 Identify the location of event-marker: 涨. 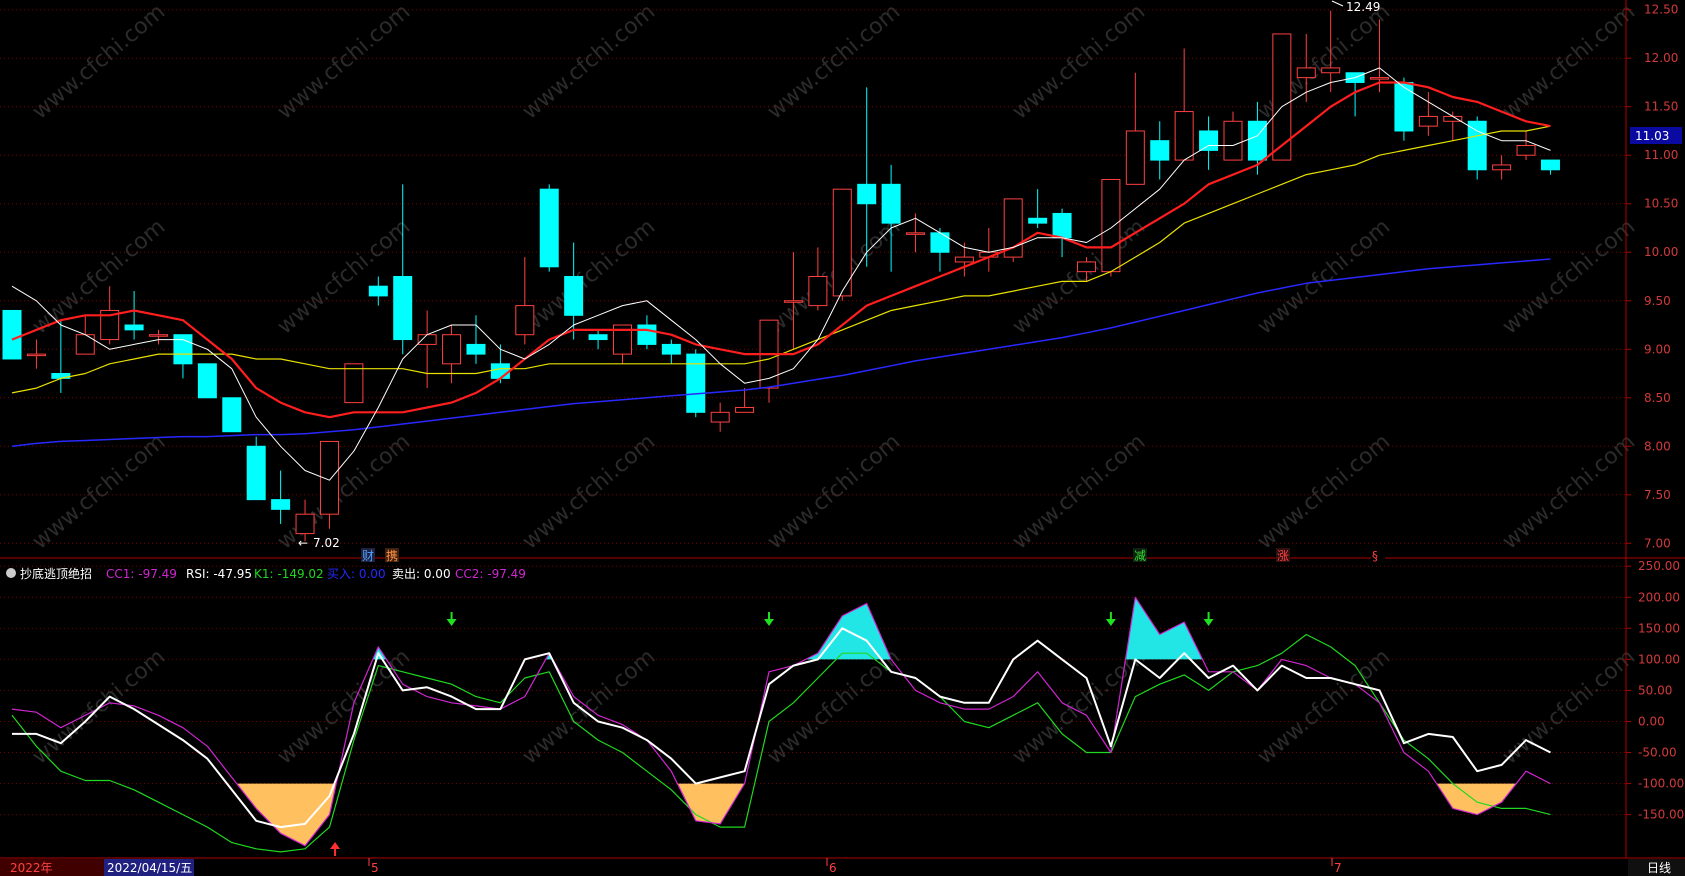
(1283, 555).